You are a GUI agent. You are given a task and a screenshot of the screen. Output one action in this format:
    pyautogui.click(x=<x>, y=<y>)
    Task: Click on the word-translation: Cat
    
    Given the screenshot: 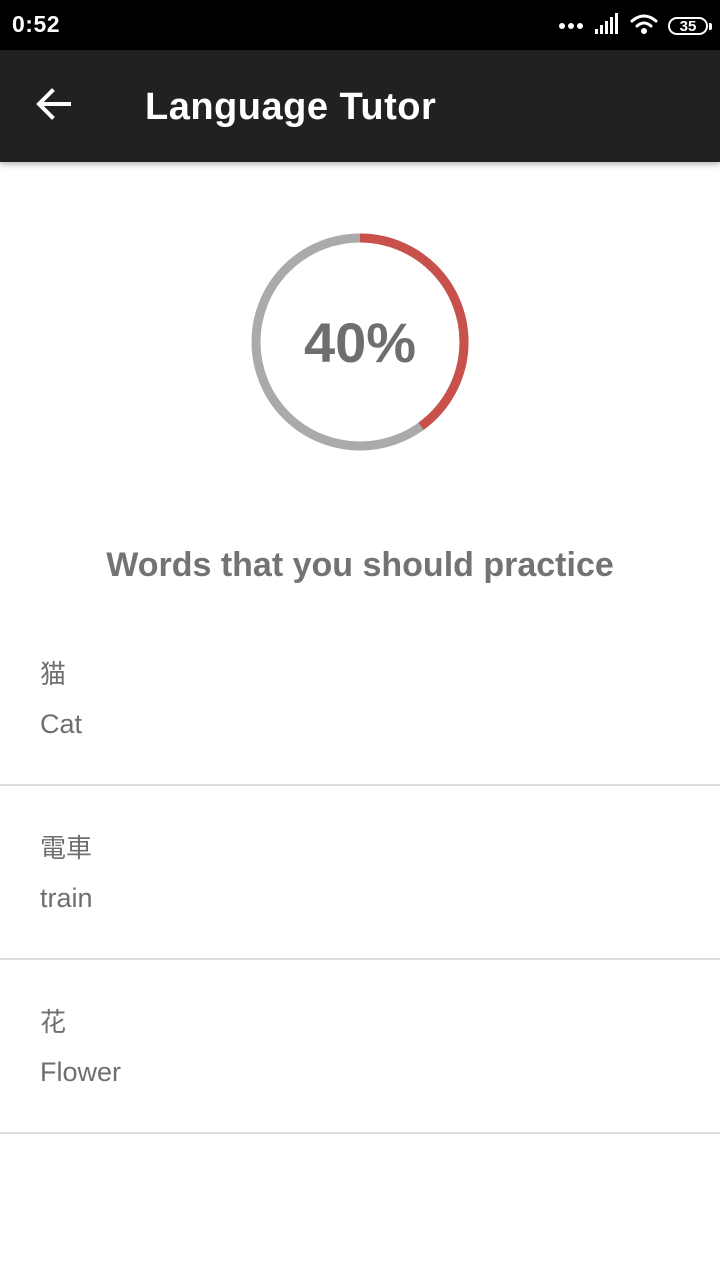 What is the action you would take?
    pyautogui.click(x=61, y=724)
    